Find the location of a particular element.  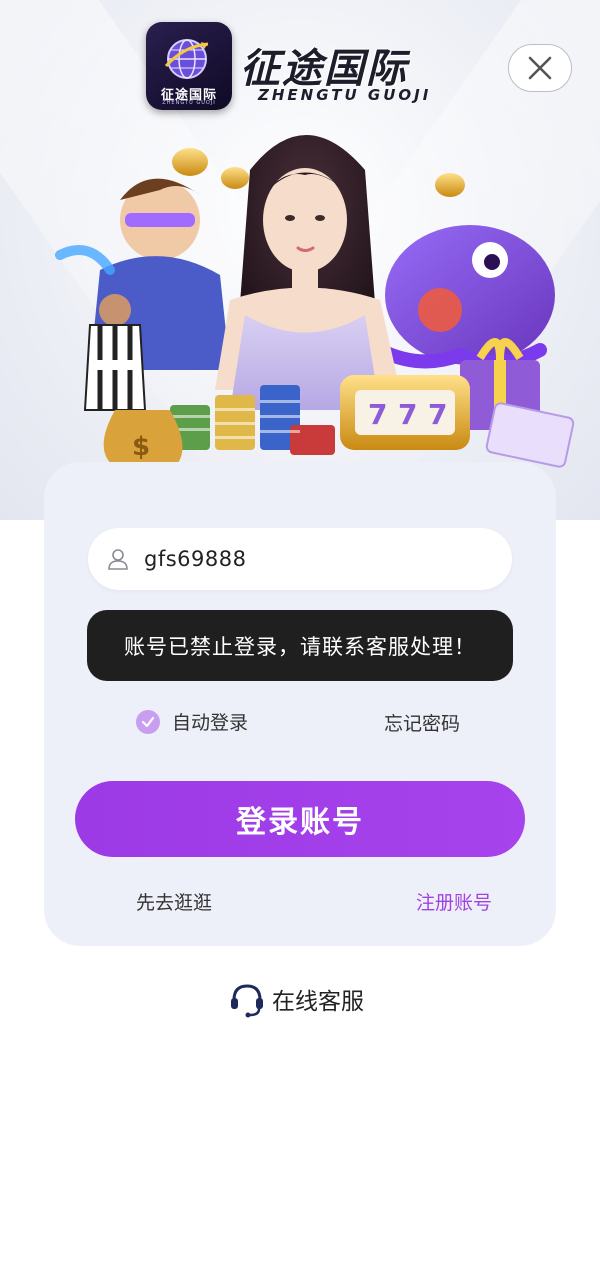

check-icon is located at coordinates (148, 721).